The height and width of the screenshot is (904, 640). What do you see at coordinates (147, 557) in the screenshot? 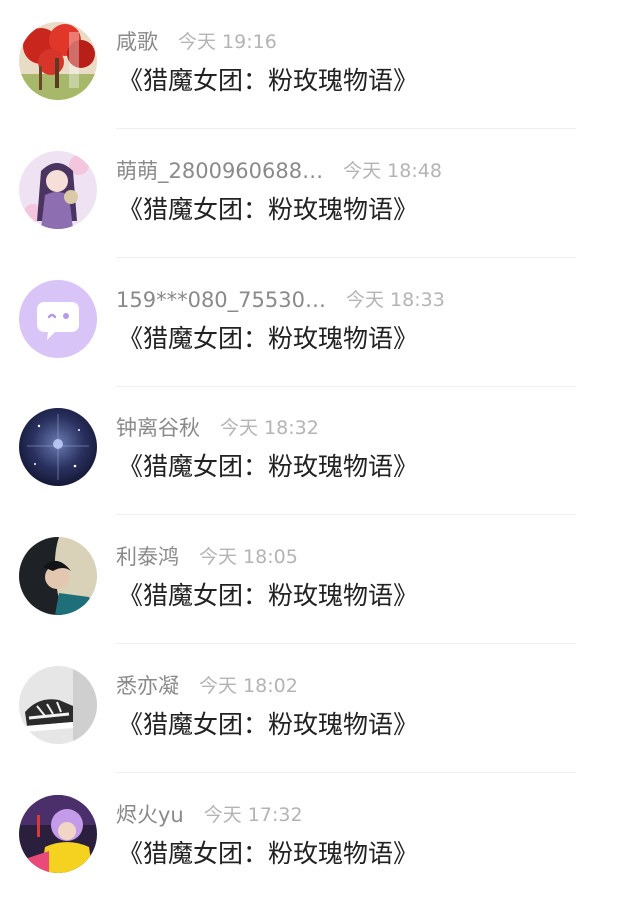
I see `user-name: 利泰鸿` at bounding box center [147, 557].